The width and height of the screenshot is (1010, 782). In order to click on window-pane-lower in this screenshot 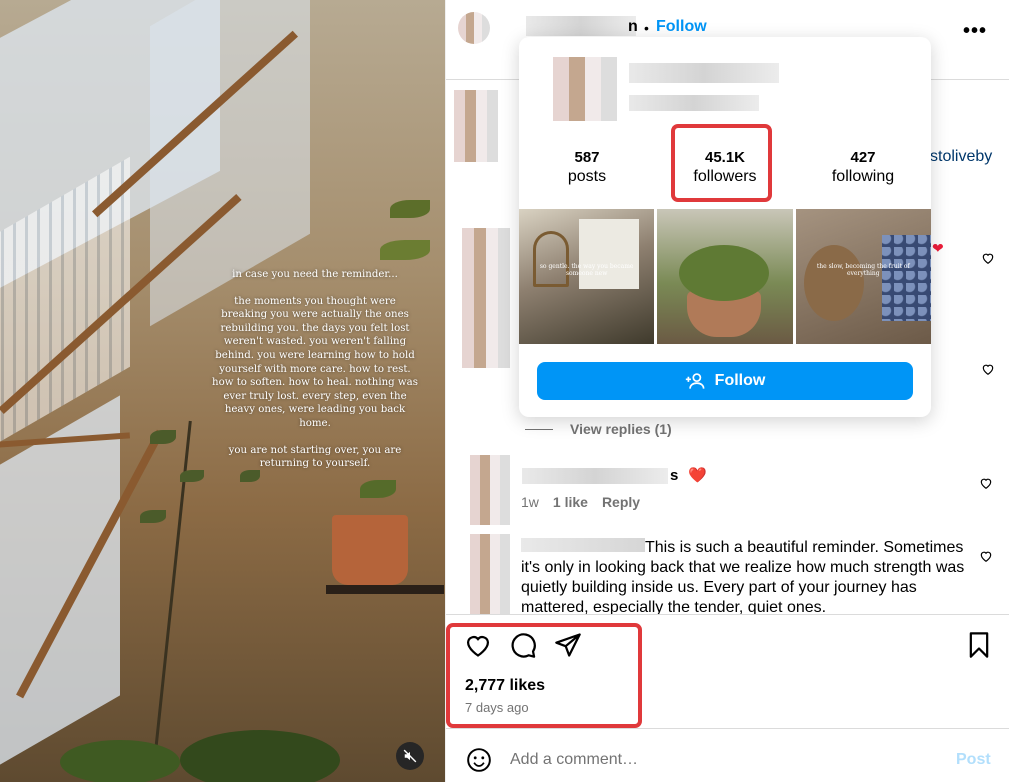, I will do `click(60, 580)`.